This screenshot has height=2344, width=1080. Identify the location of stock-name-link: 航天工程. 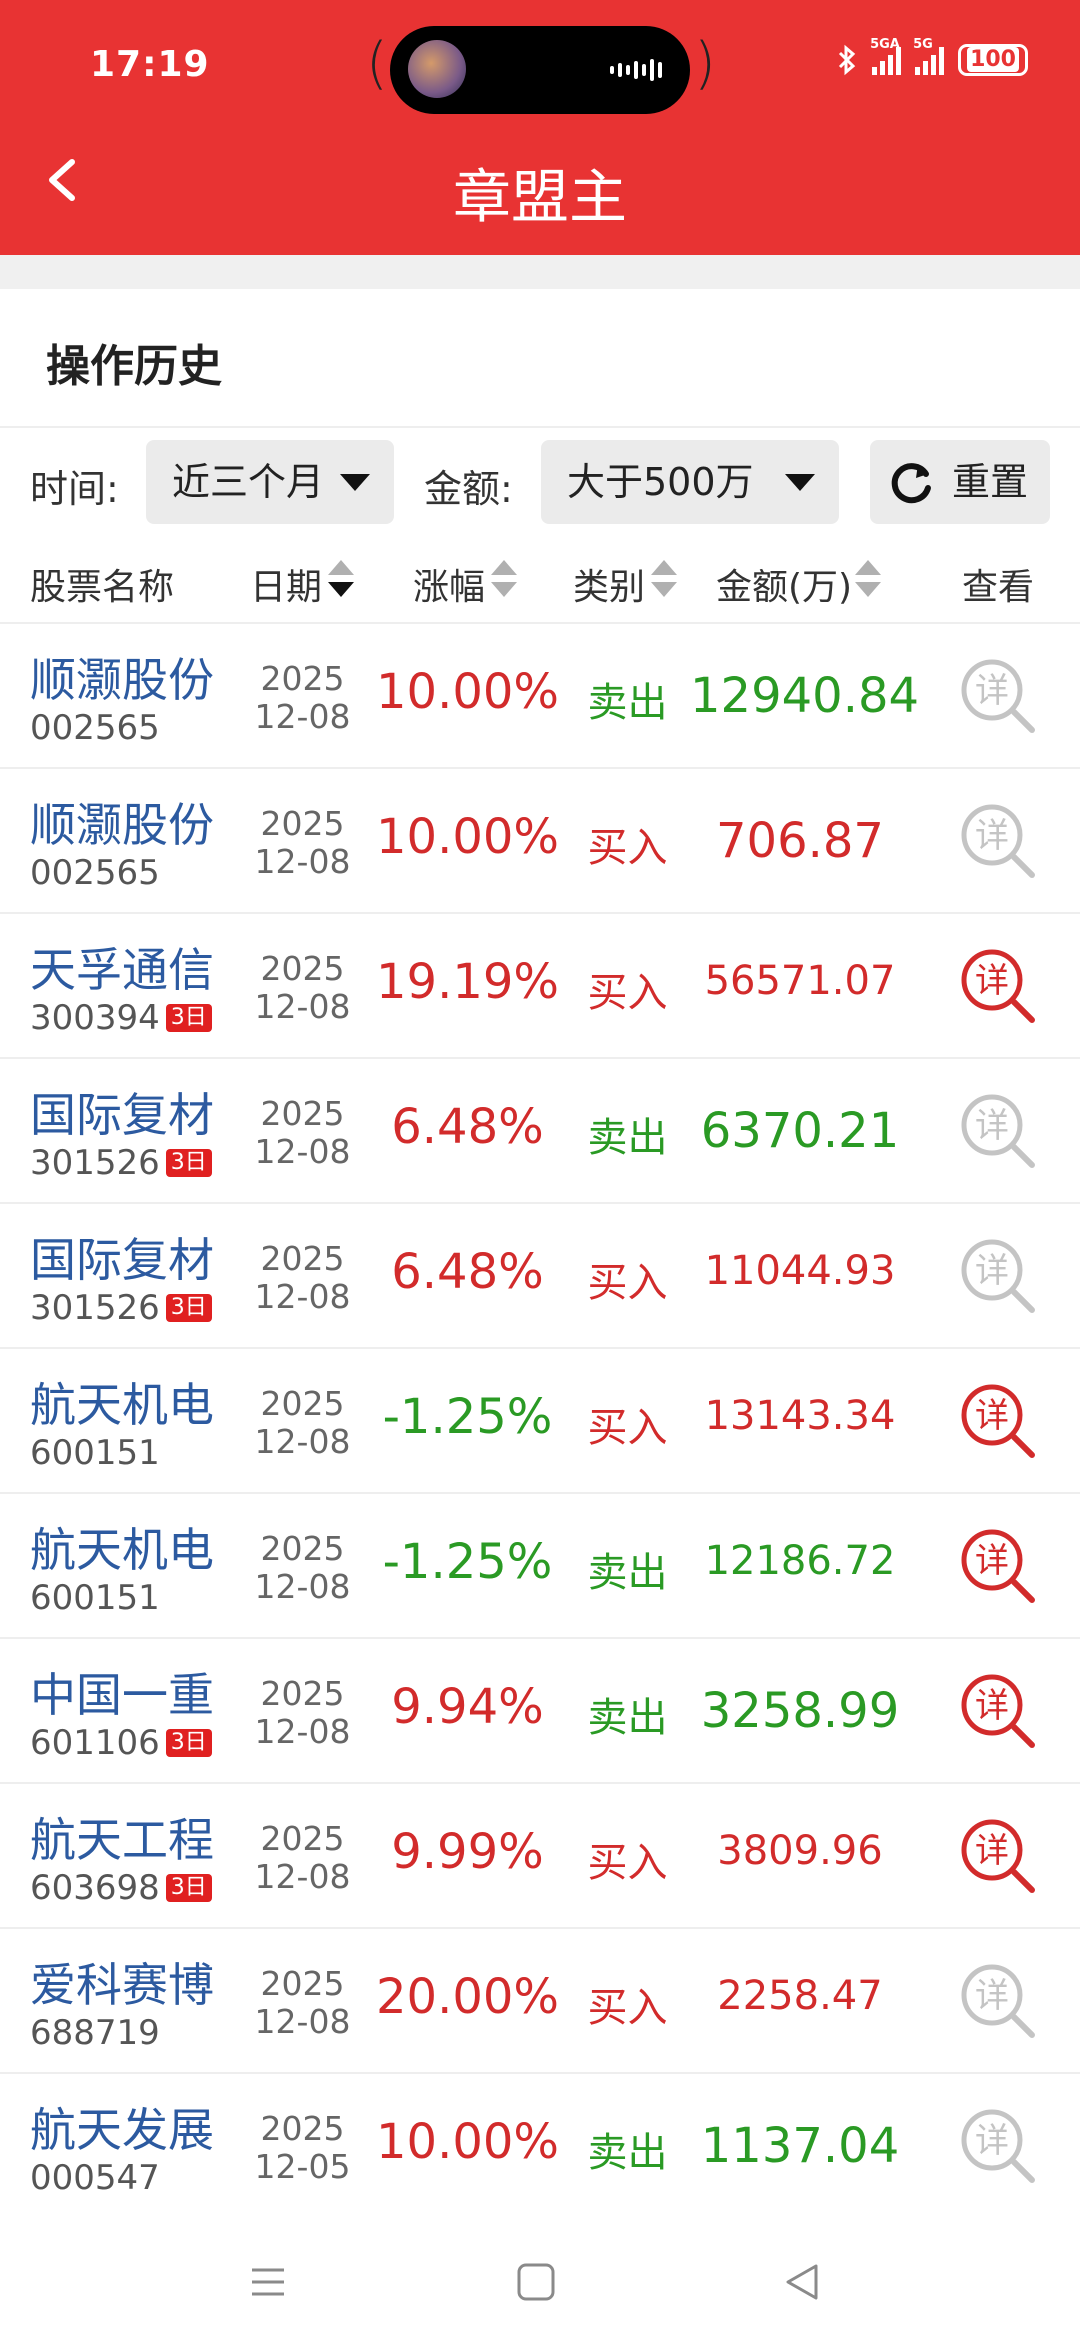
(122, 1837).